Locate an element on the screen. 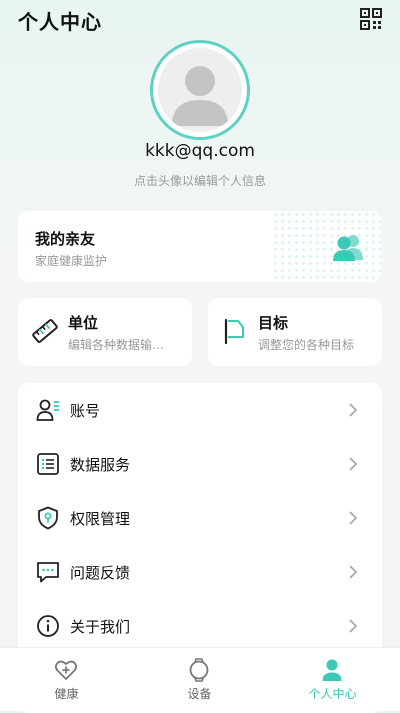  data-service-icon is located at coordinates (48, 464).